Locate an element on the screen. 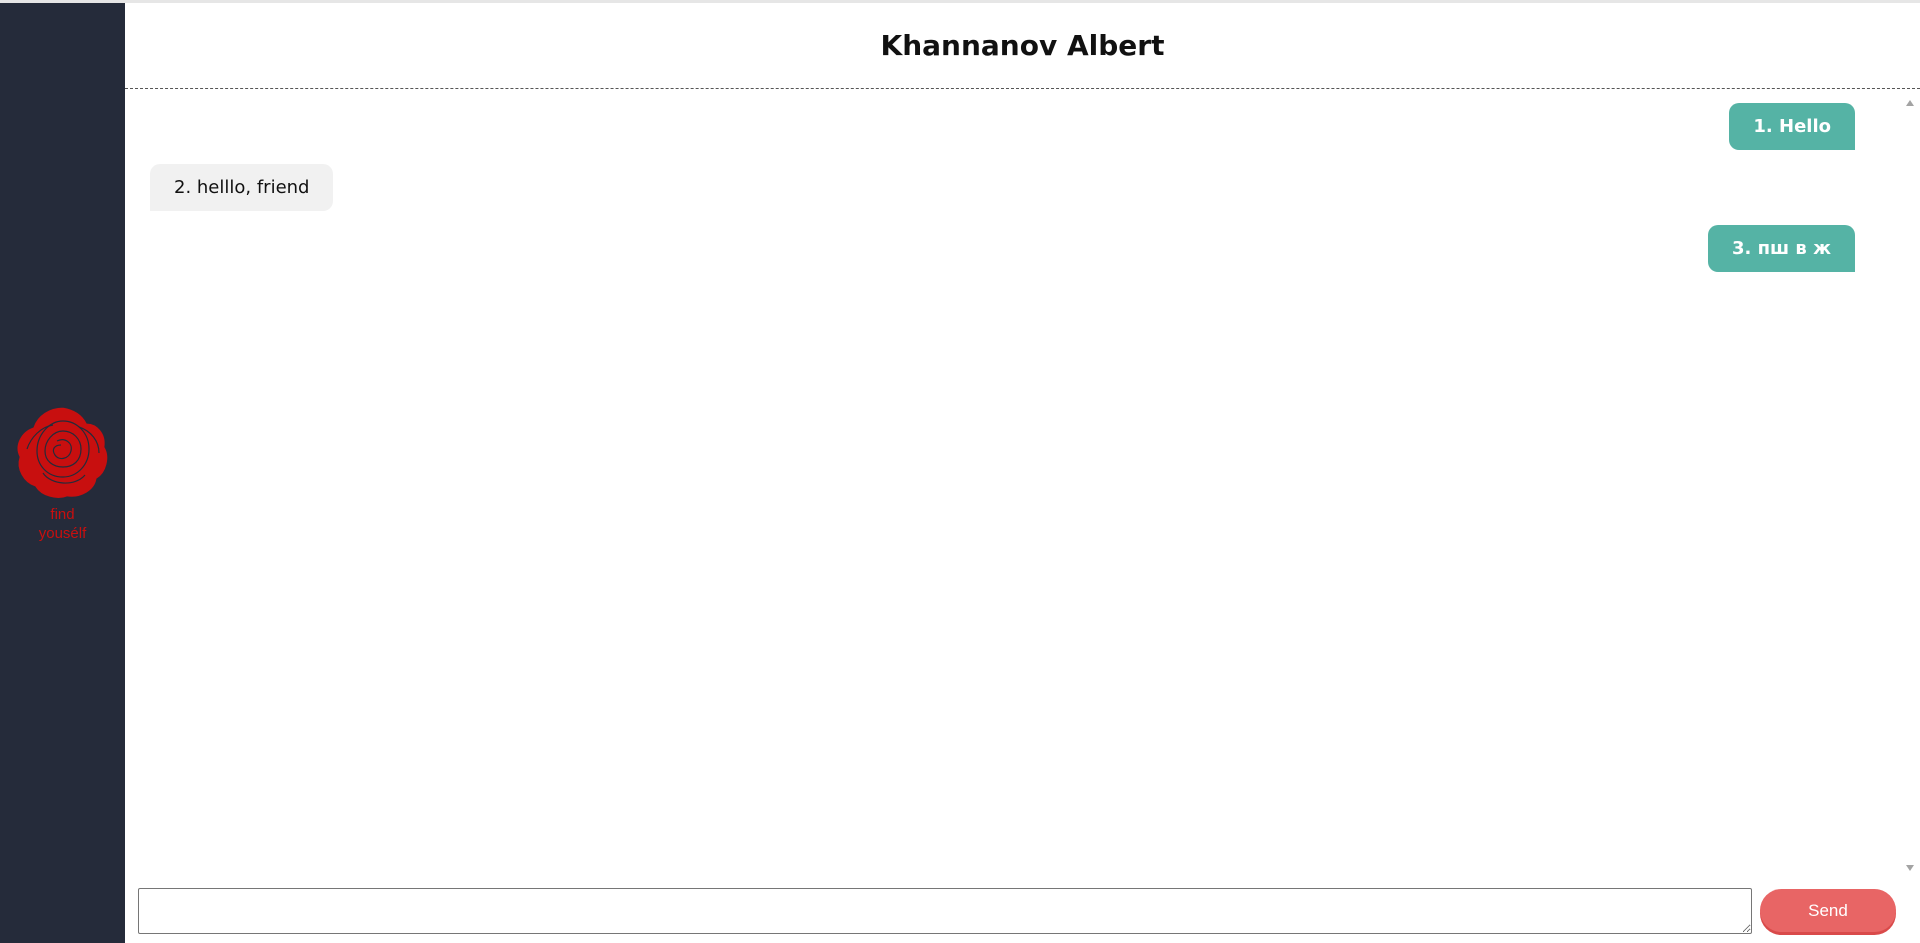 The width and height of the screenshot is (1920, 943). chat-header: Khannanov Albert is located at coordinates (1022, 46).